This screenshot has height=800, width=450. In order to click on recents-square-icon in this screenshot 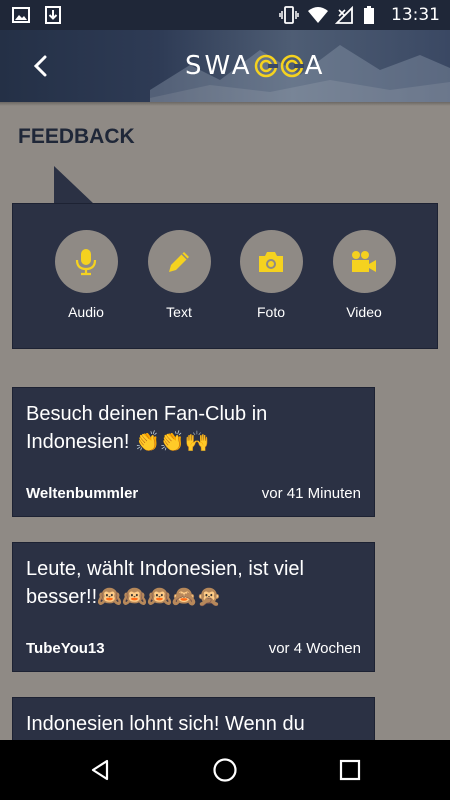, I will do `click(350, 770)`.